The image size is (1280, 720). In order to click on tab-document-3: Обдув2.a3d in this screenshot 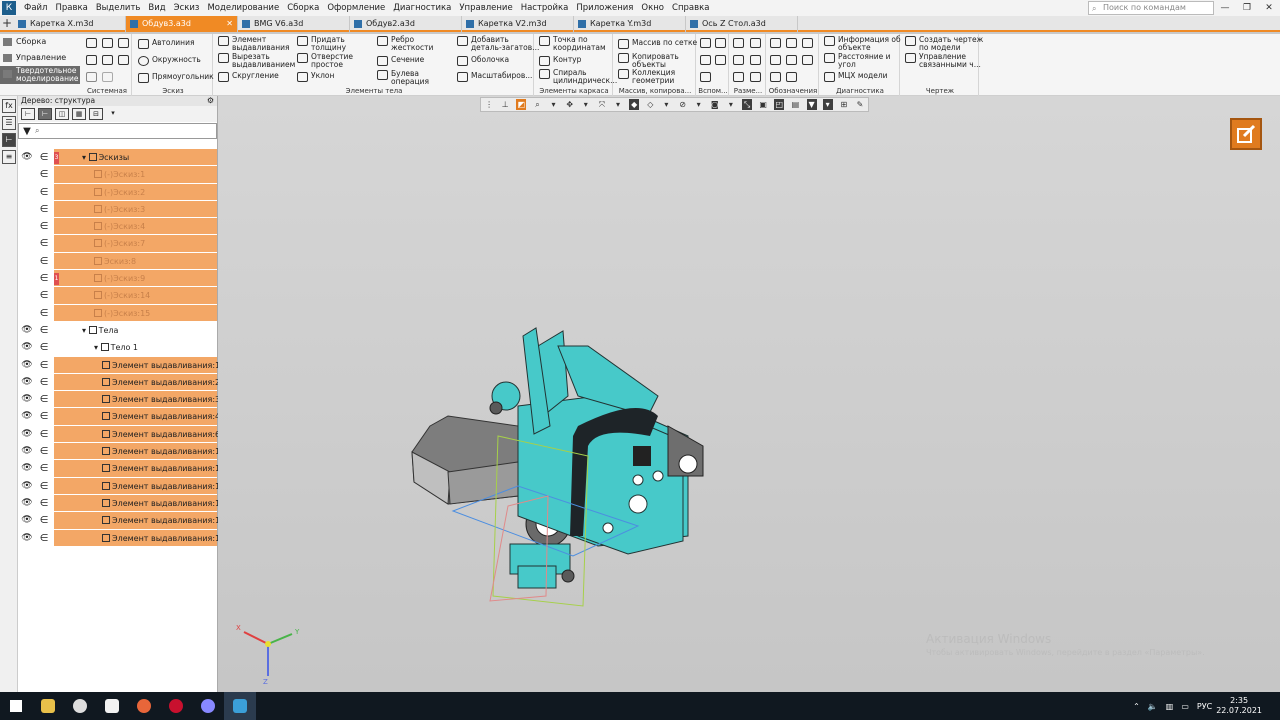, I will do `click(406, 24)`.